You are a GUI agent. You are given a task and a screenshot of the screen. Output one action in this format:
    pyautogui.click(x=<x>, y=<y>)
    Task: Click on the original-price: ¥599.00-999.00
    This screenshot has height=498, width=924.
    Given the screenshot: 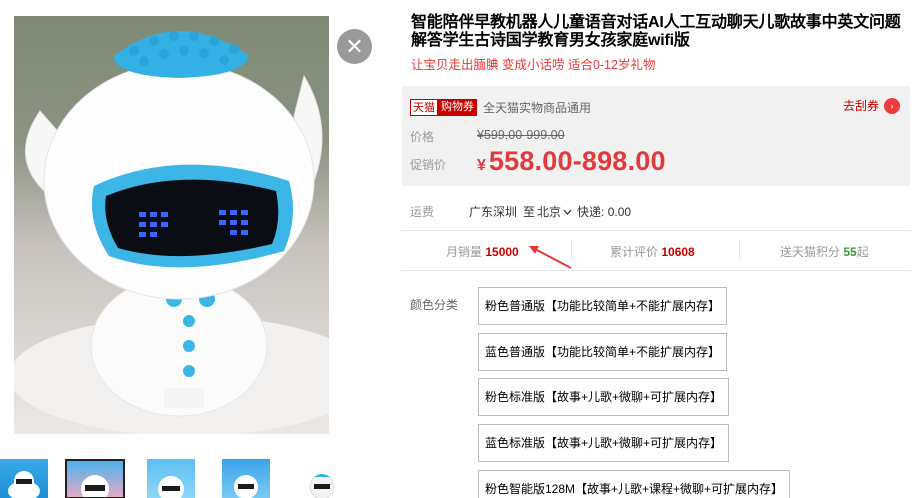 What is the action you would take?
    pyautogui.click(x=521, y=135)
    